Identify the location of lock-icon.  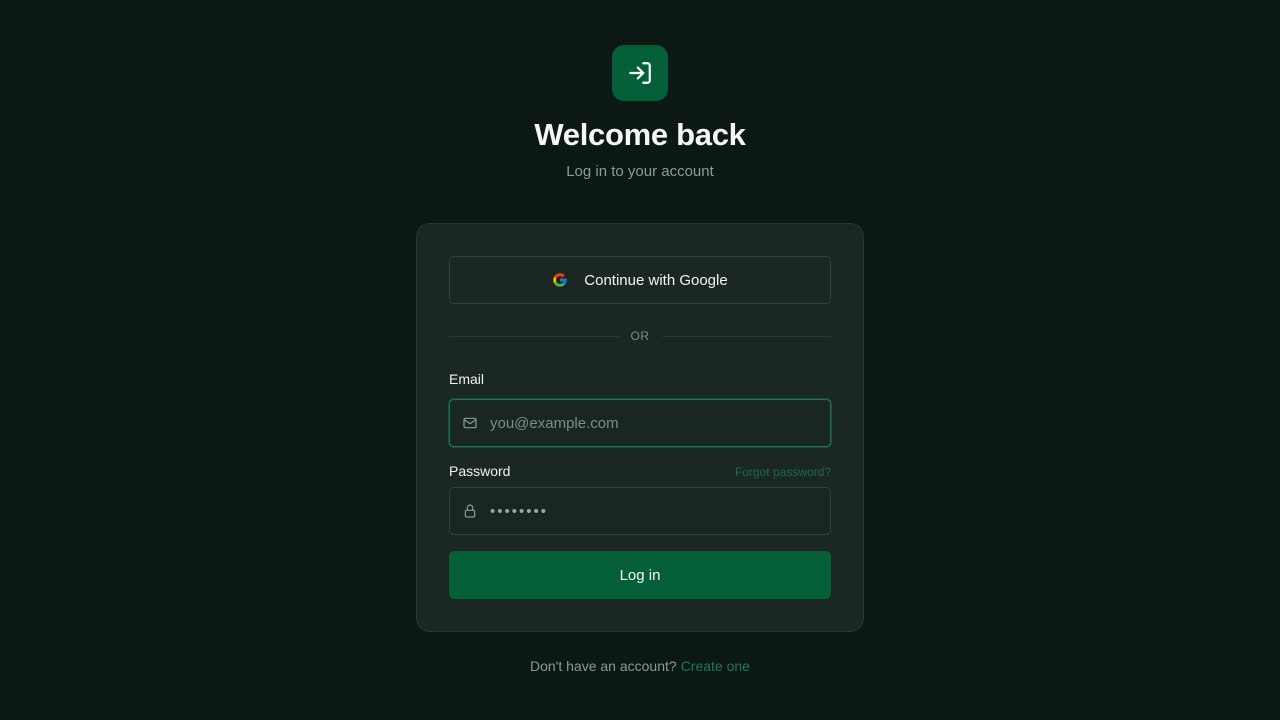
(470, 511).